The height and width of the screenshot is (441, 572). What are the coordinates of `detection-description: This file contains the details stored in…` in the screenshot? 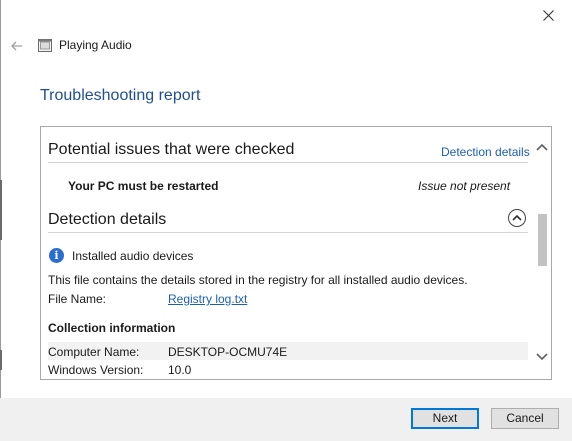 It's located at (258, 280).